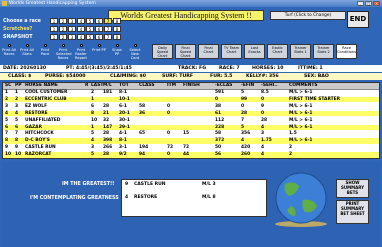 Image resolution: width=382 pixels, height=247 pixels. Describe the element at coordinates (63, 21) in the screenshot. I see `race-button-2: 2` at that location.